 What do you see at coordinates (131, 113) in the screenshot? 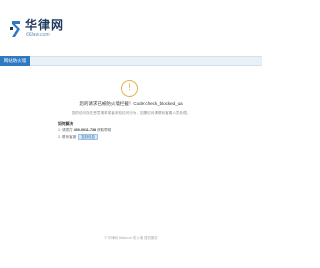
I see `block-description: 您的访问存在恶意请求或者未知访问行为，如需访问请联系客服人员处理。` at bounding box center [131, 113].